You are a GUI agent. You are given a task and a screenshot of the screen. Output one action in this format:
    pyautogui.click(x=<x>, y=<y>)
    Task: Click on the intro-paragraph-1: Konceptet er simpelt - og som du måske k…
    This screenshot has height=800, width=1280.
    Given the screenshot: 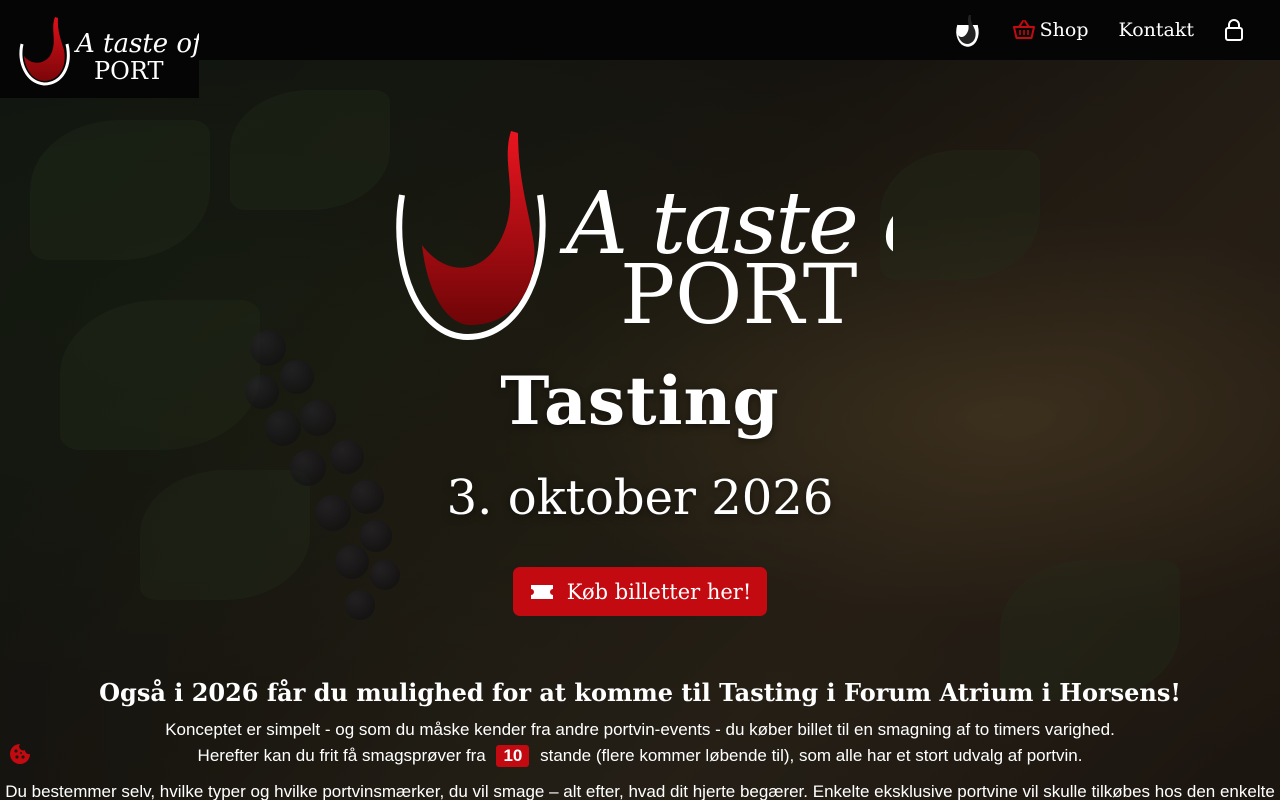 What is the action you would take?
    pyautogui.click(x=640, y=729)
    